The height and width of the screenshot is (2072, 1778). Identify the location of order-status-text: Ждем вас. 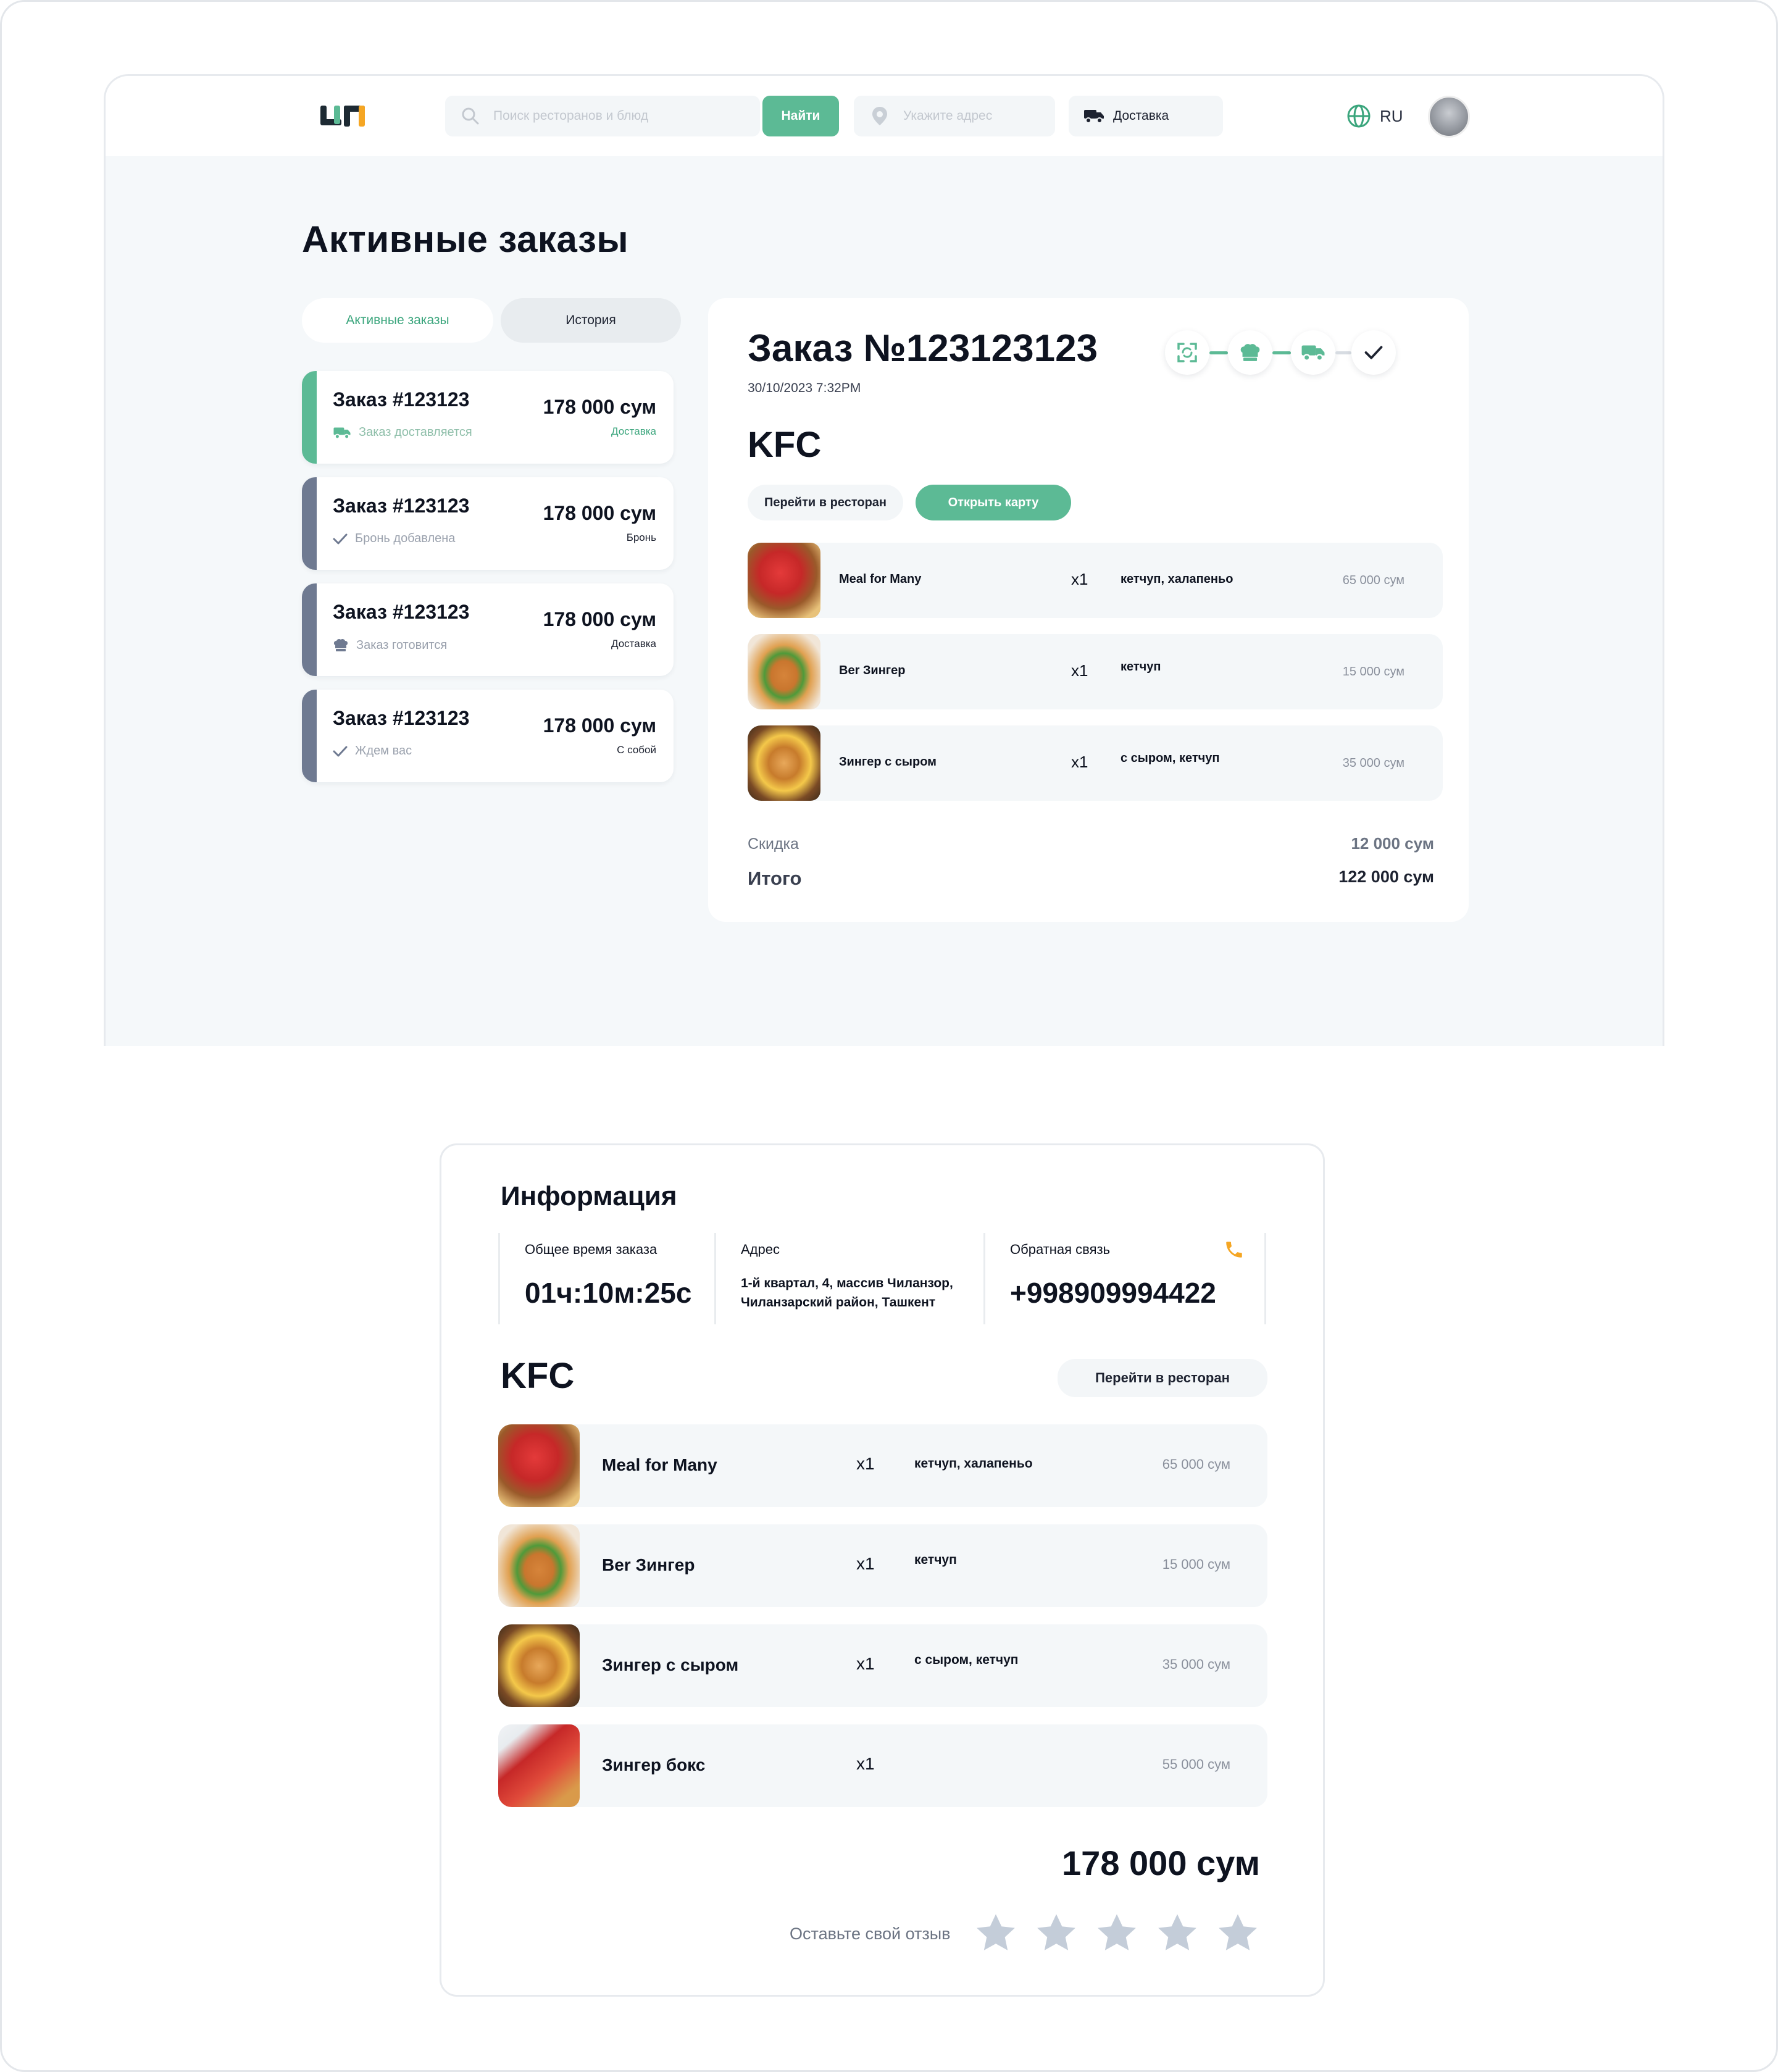
(384, 751).